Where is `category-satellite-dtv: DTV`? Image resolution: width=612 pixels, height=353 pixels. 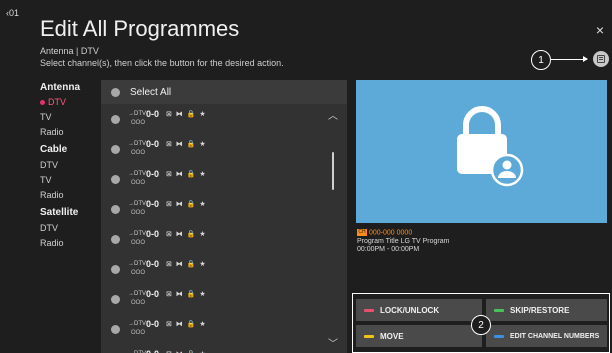 category-satellite-dtv: DTV is located at coordinates (49, 228).